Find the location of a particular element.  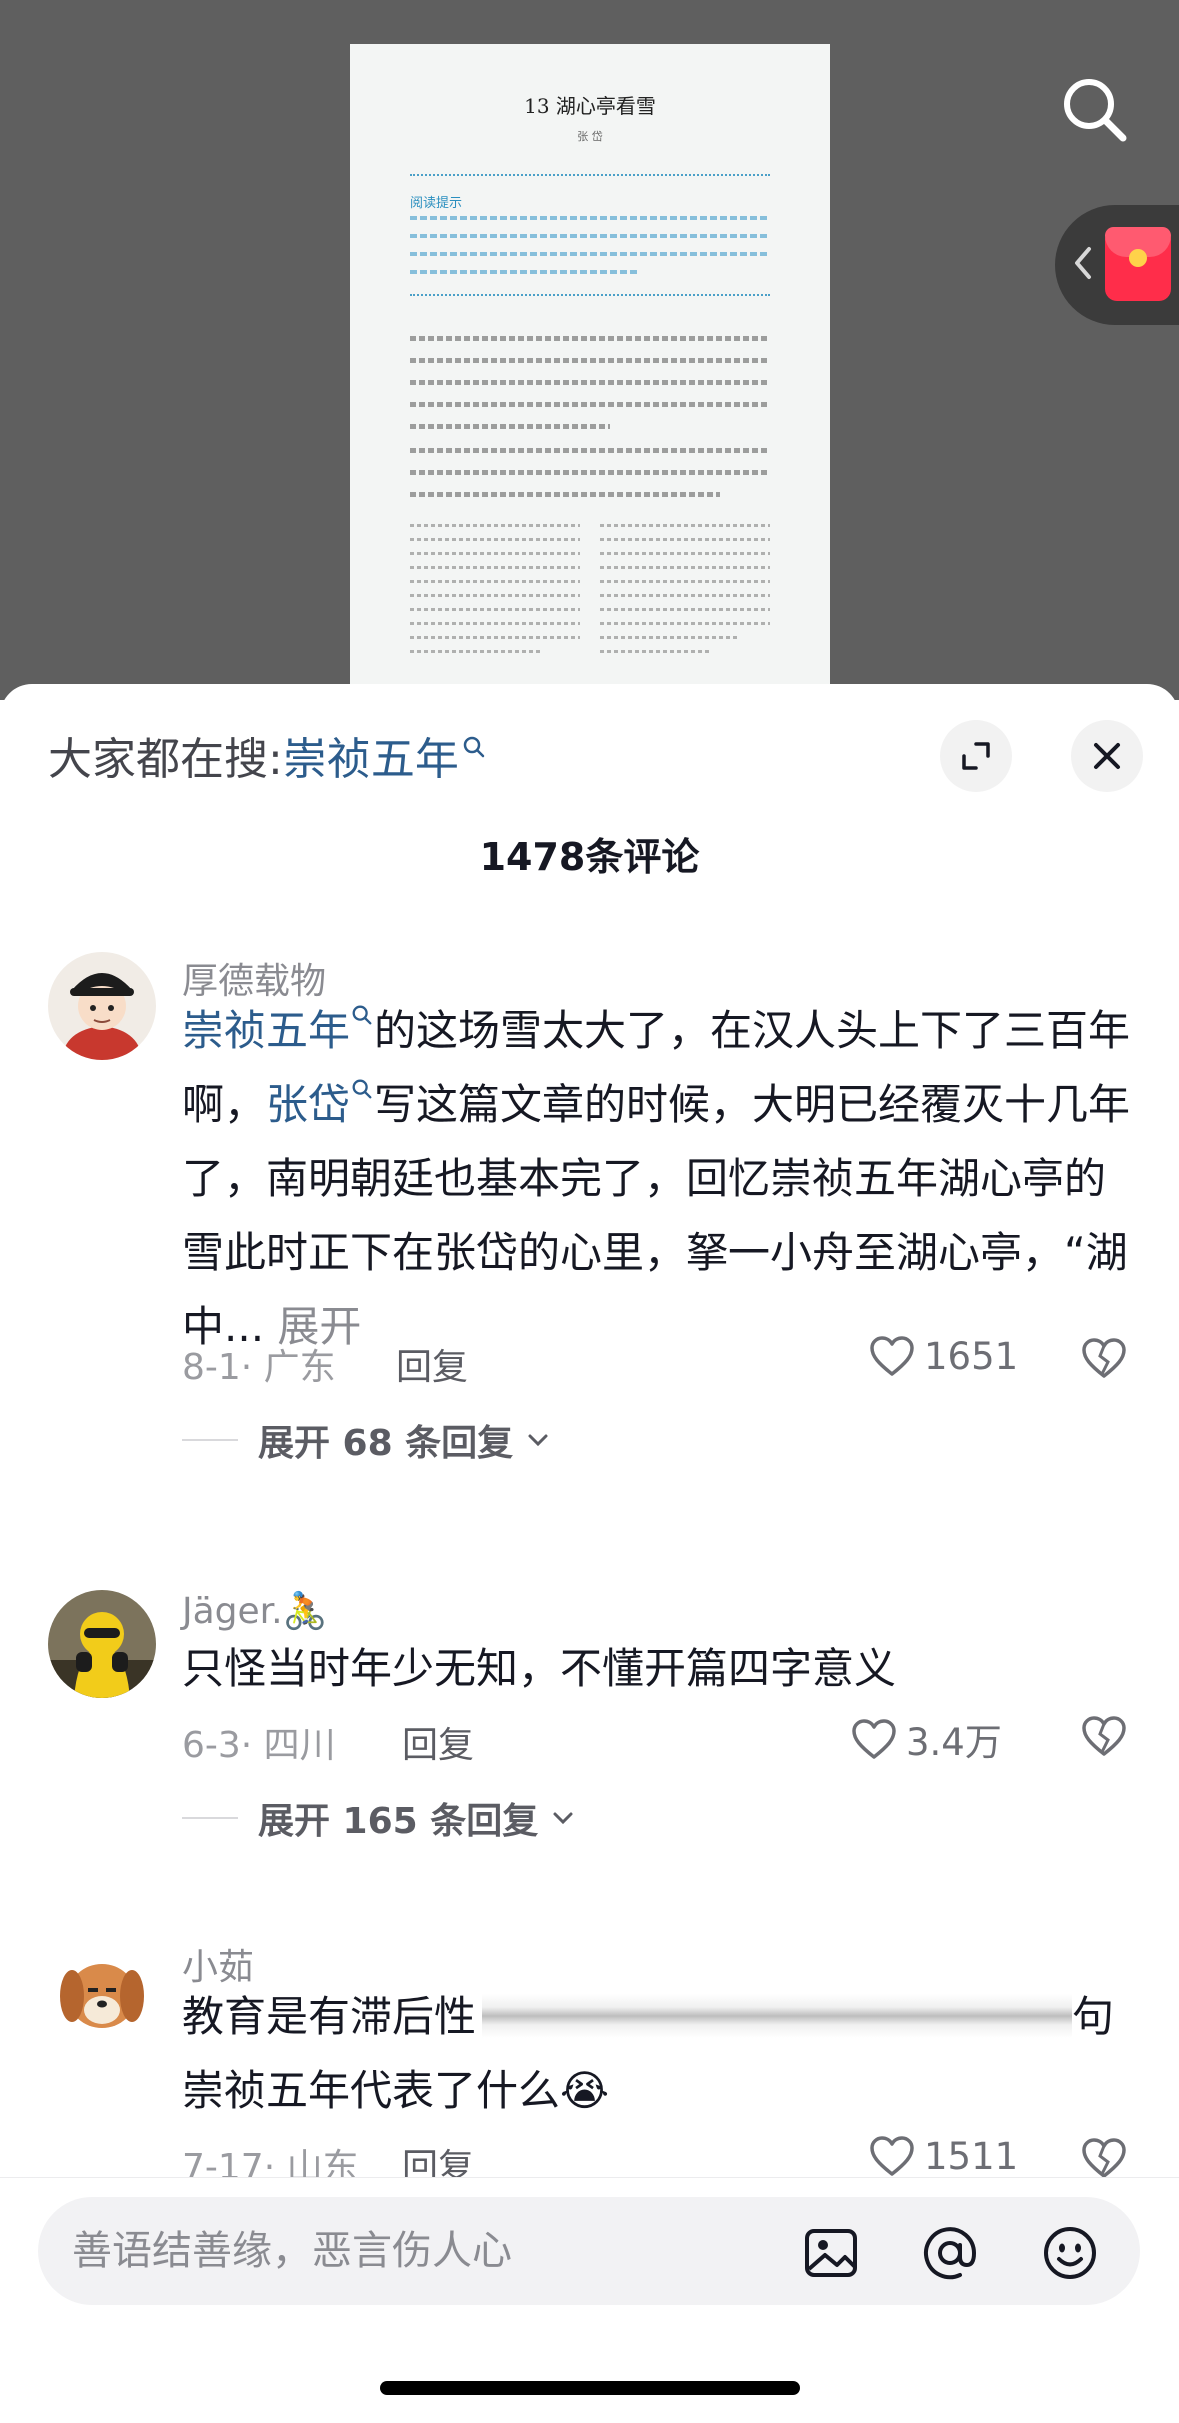

comment-text-line: 教育是有滞后性 句 is located at coordinates (657, 2017).